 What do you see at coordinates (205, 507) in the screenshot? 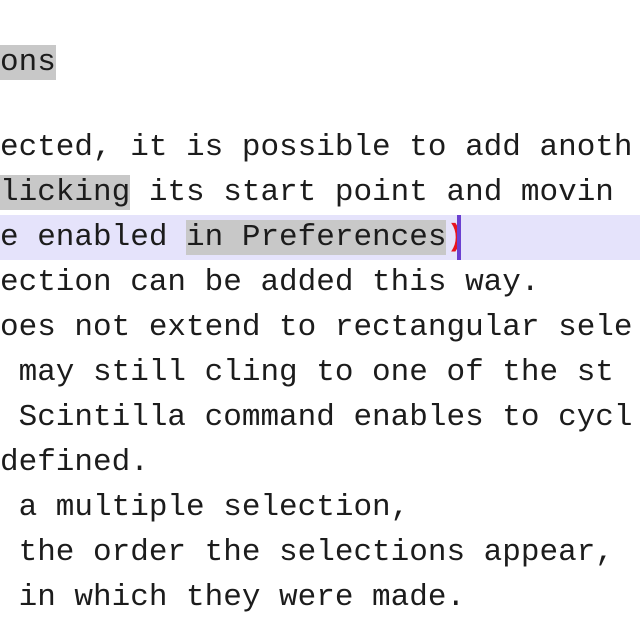
I see `text-run: a multiple selection,` at bounding box center [205, 507].